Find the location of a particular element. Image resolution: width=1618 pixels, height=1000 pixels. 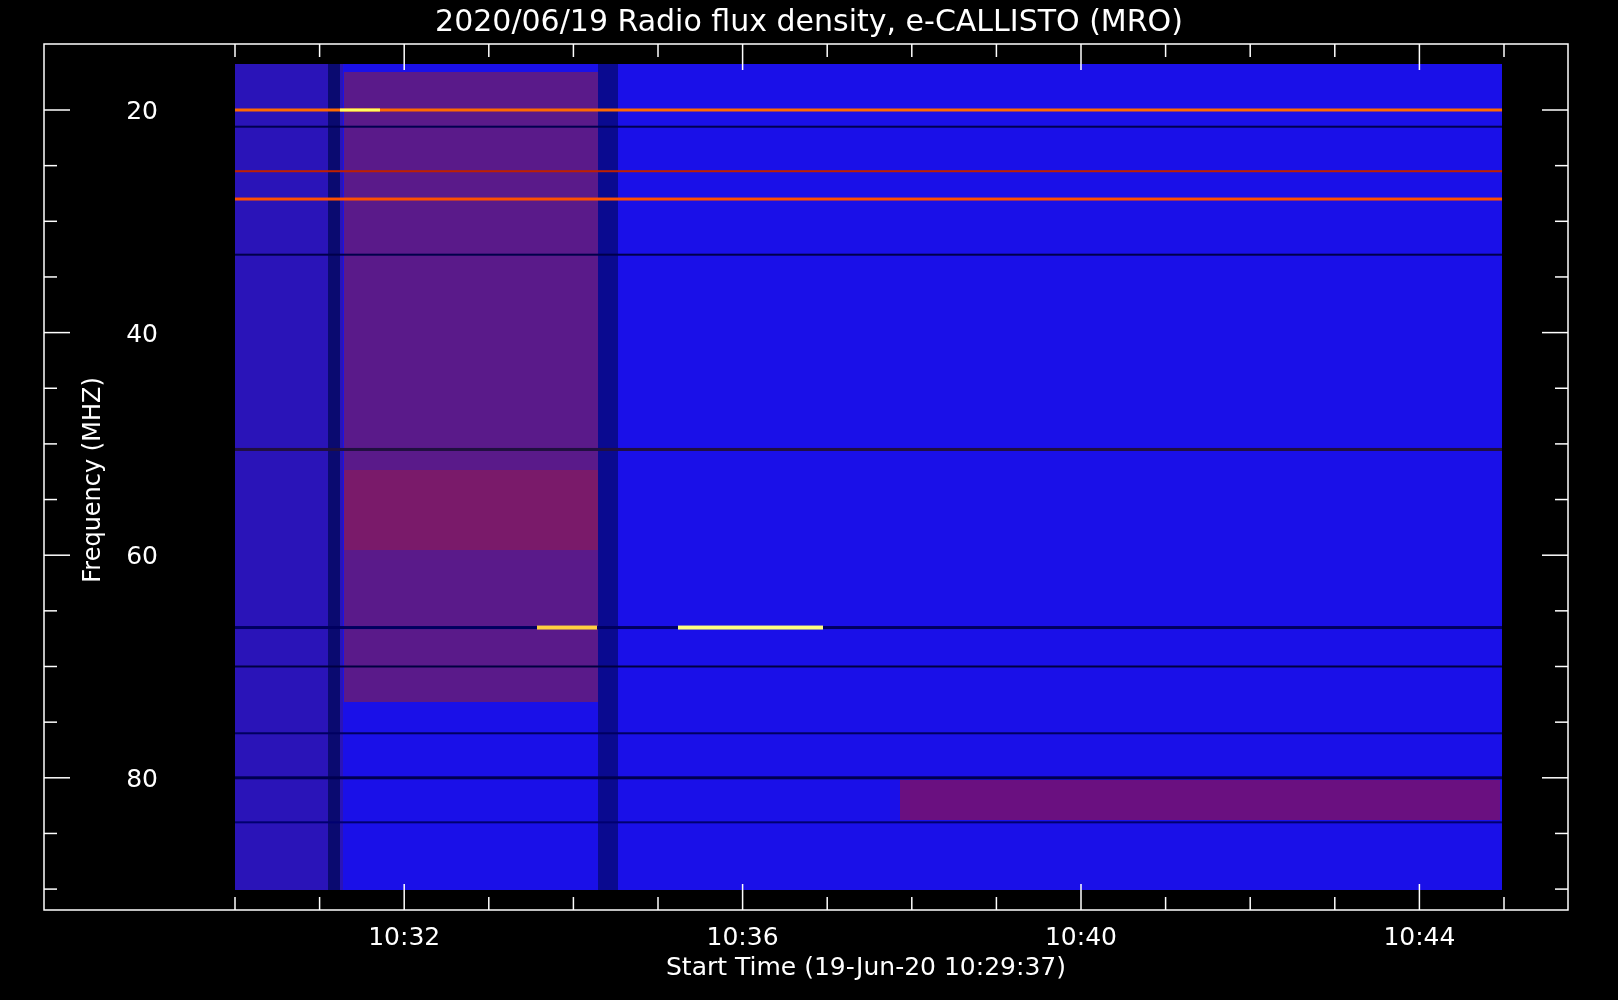

x-tick-label: 10:32 is located at coordinates (404, 936).